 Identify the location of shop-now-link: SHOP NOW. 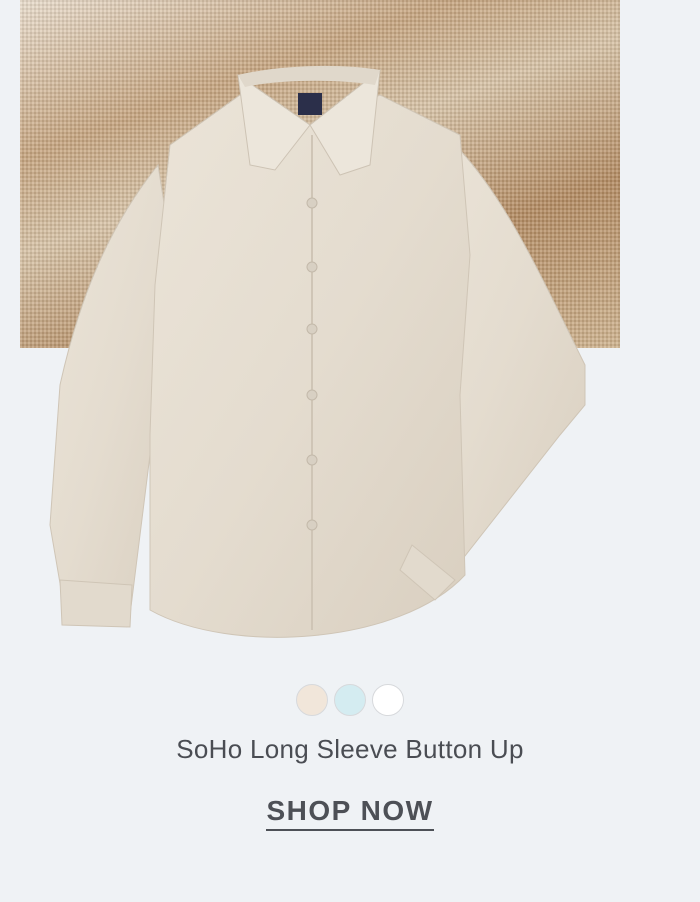
(350, 813).